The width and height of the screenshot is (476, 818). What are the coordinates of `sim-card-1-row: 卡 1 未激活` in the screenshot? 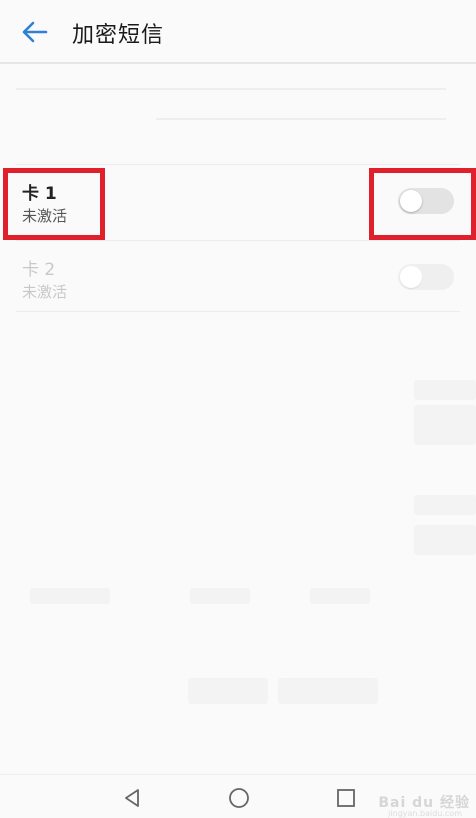 It's located at (238, 200).